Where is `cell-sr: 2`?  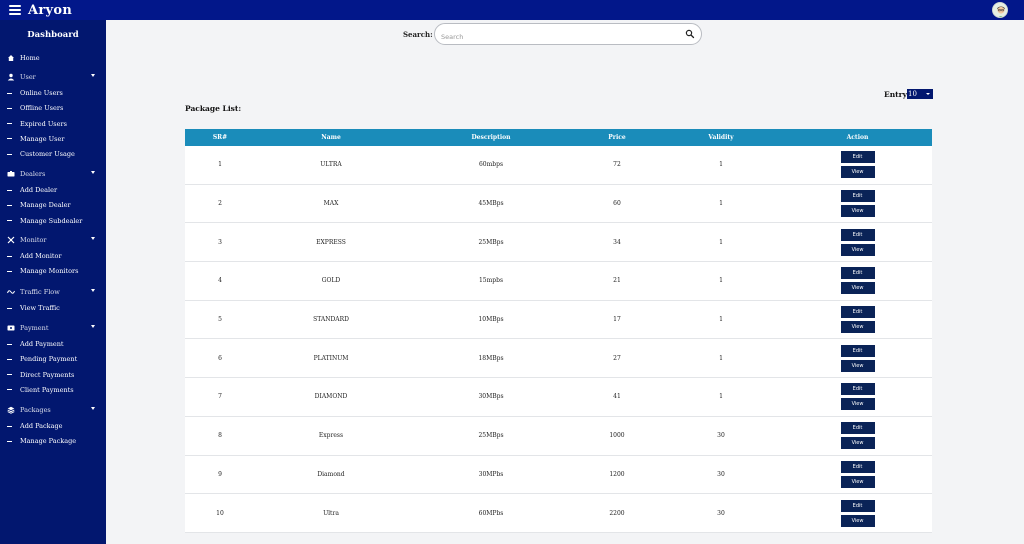
cell-sr: 2 is located at coordinates (220, 204).